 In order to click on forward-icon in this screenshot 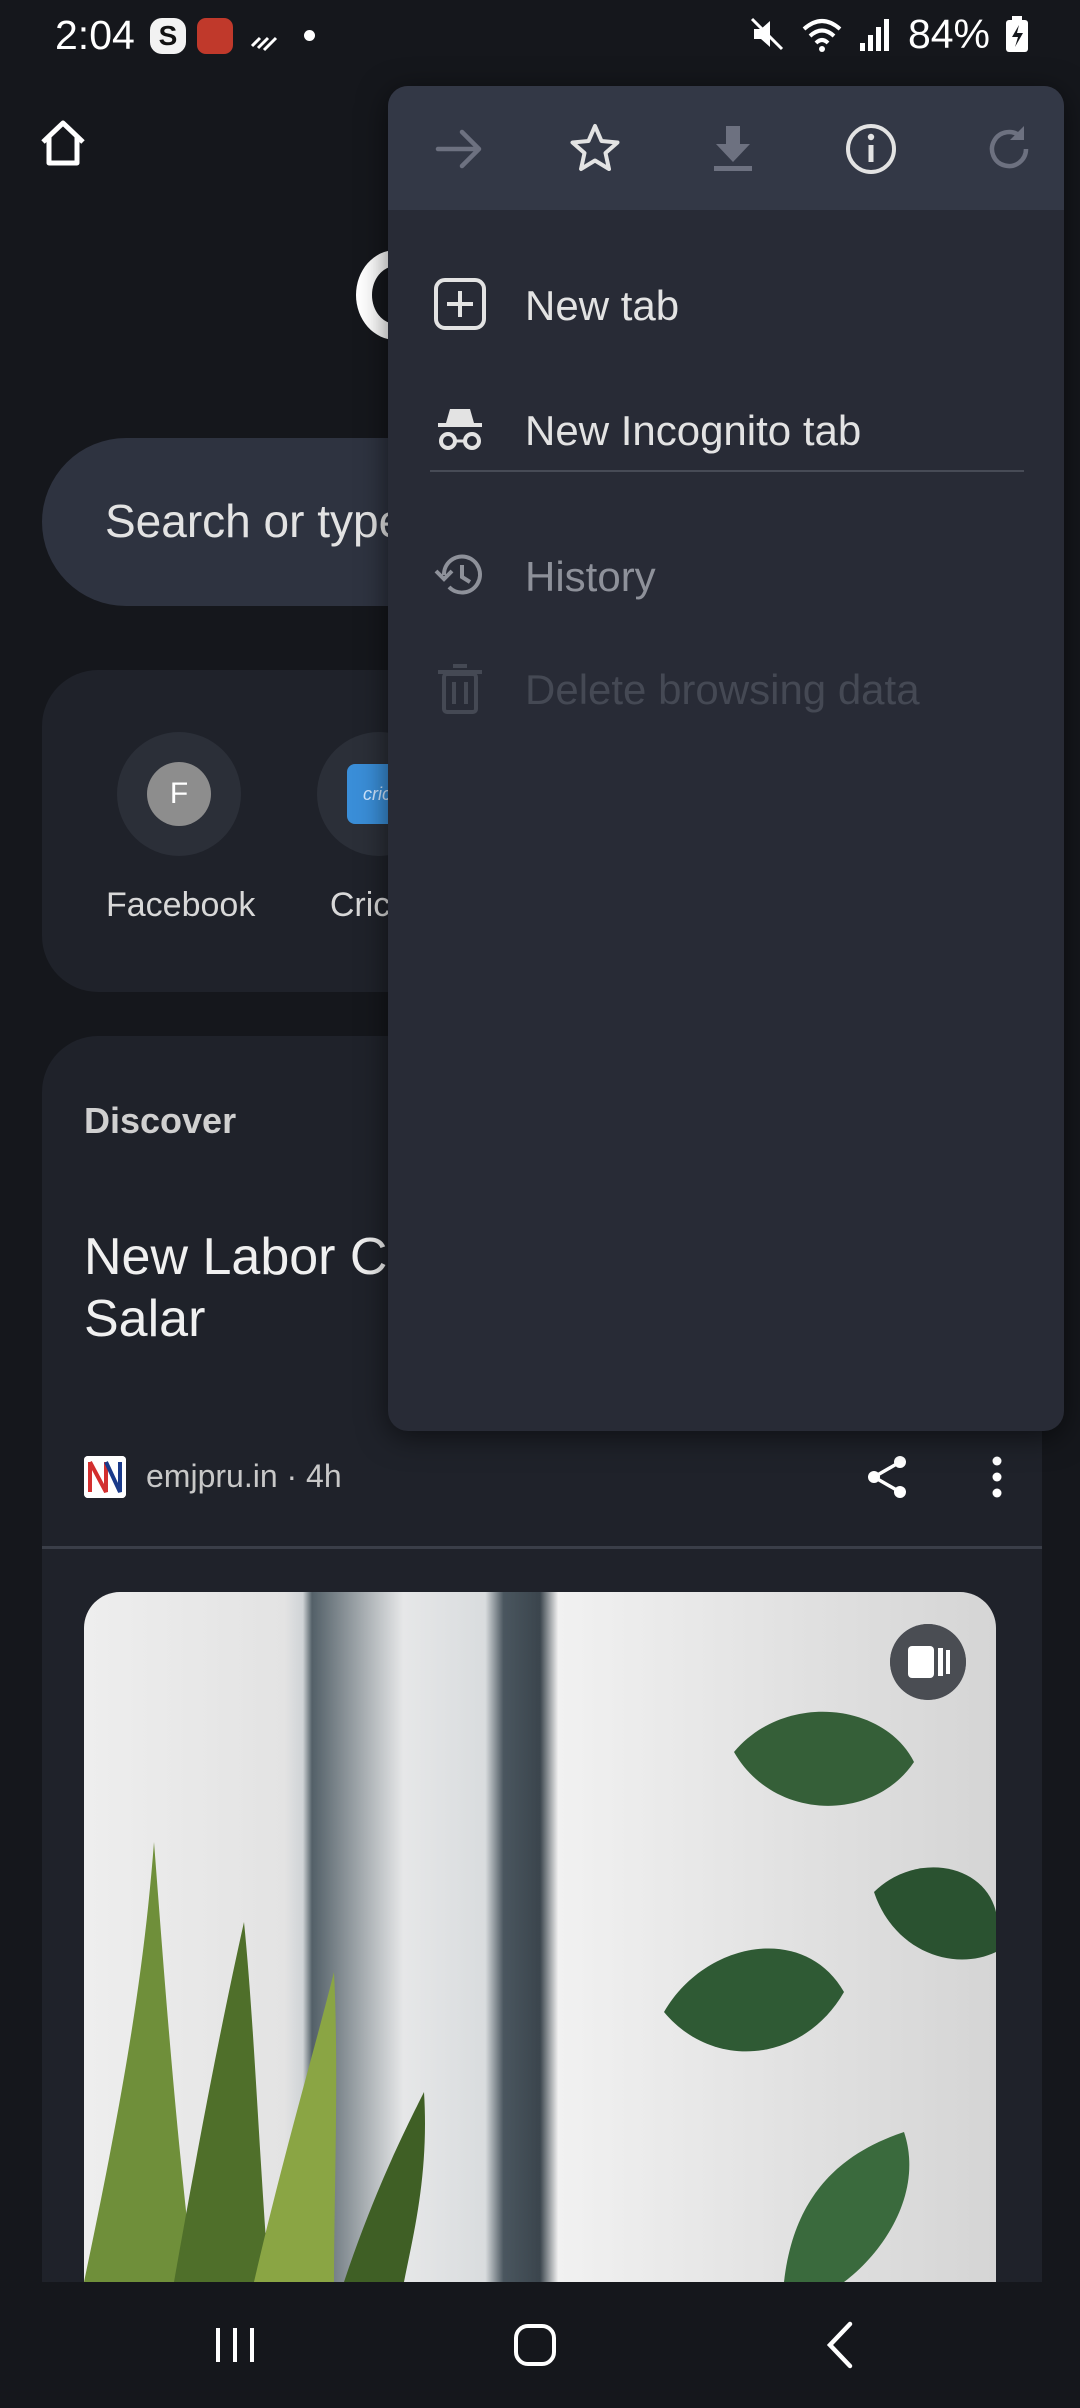, I will do `click(459, 149)`.